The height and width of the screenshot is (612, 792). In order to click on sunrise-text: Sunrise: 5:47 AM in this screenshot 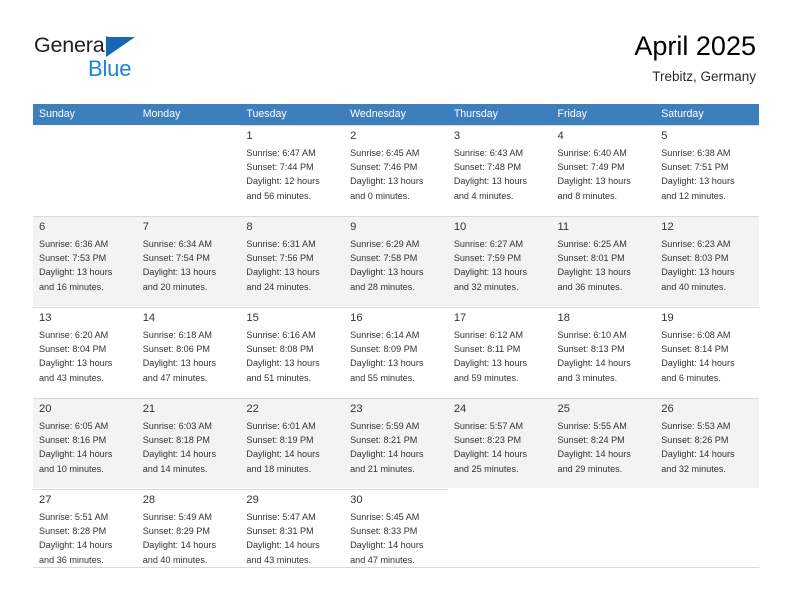, I will do `click(281, 517)`.